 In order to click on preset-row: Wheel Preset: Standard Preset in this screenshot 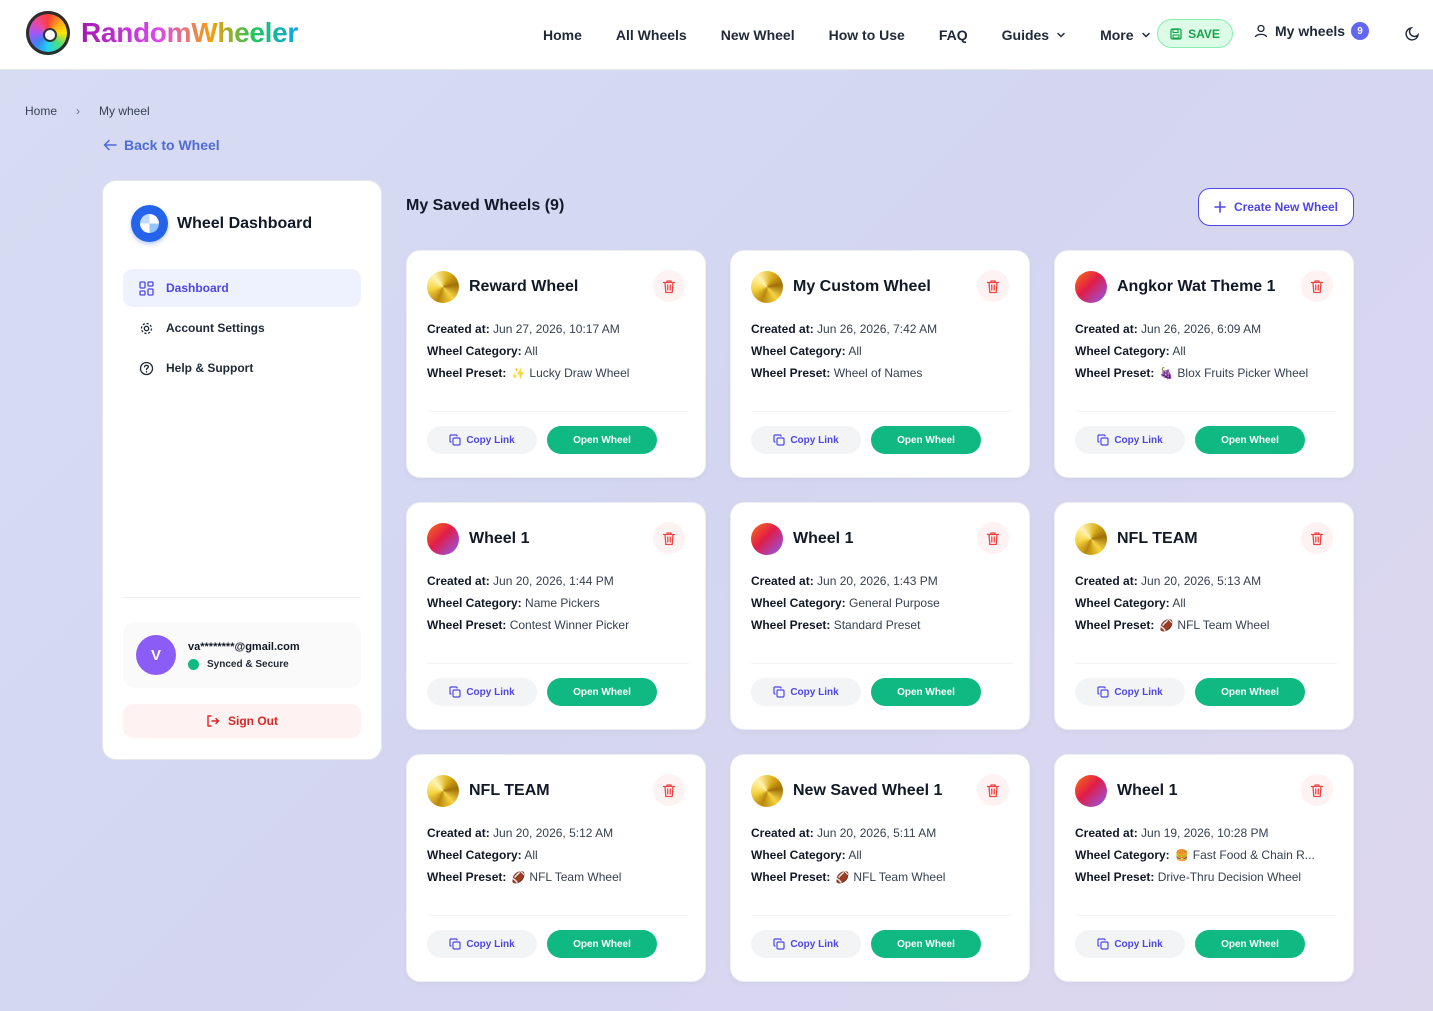, I will do `click(882, 625)`.